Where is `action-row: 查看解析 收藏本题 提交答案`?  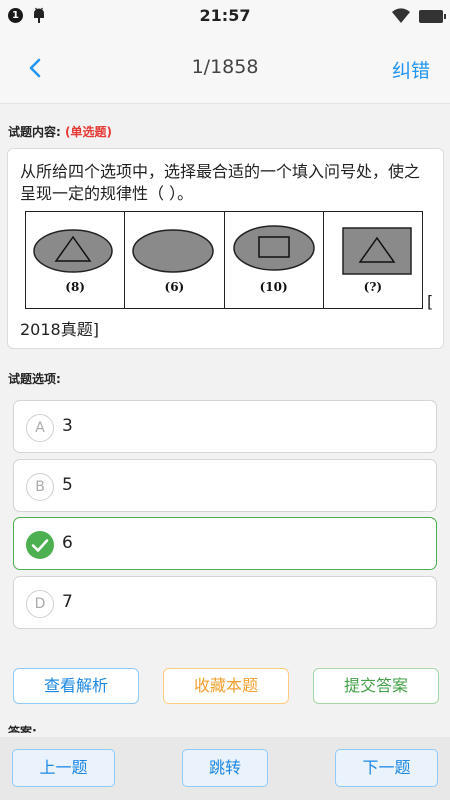
action-row: 查看解析 收藏本题 提交答案 is located at coordinates (225, 686).